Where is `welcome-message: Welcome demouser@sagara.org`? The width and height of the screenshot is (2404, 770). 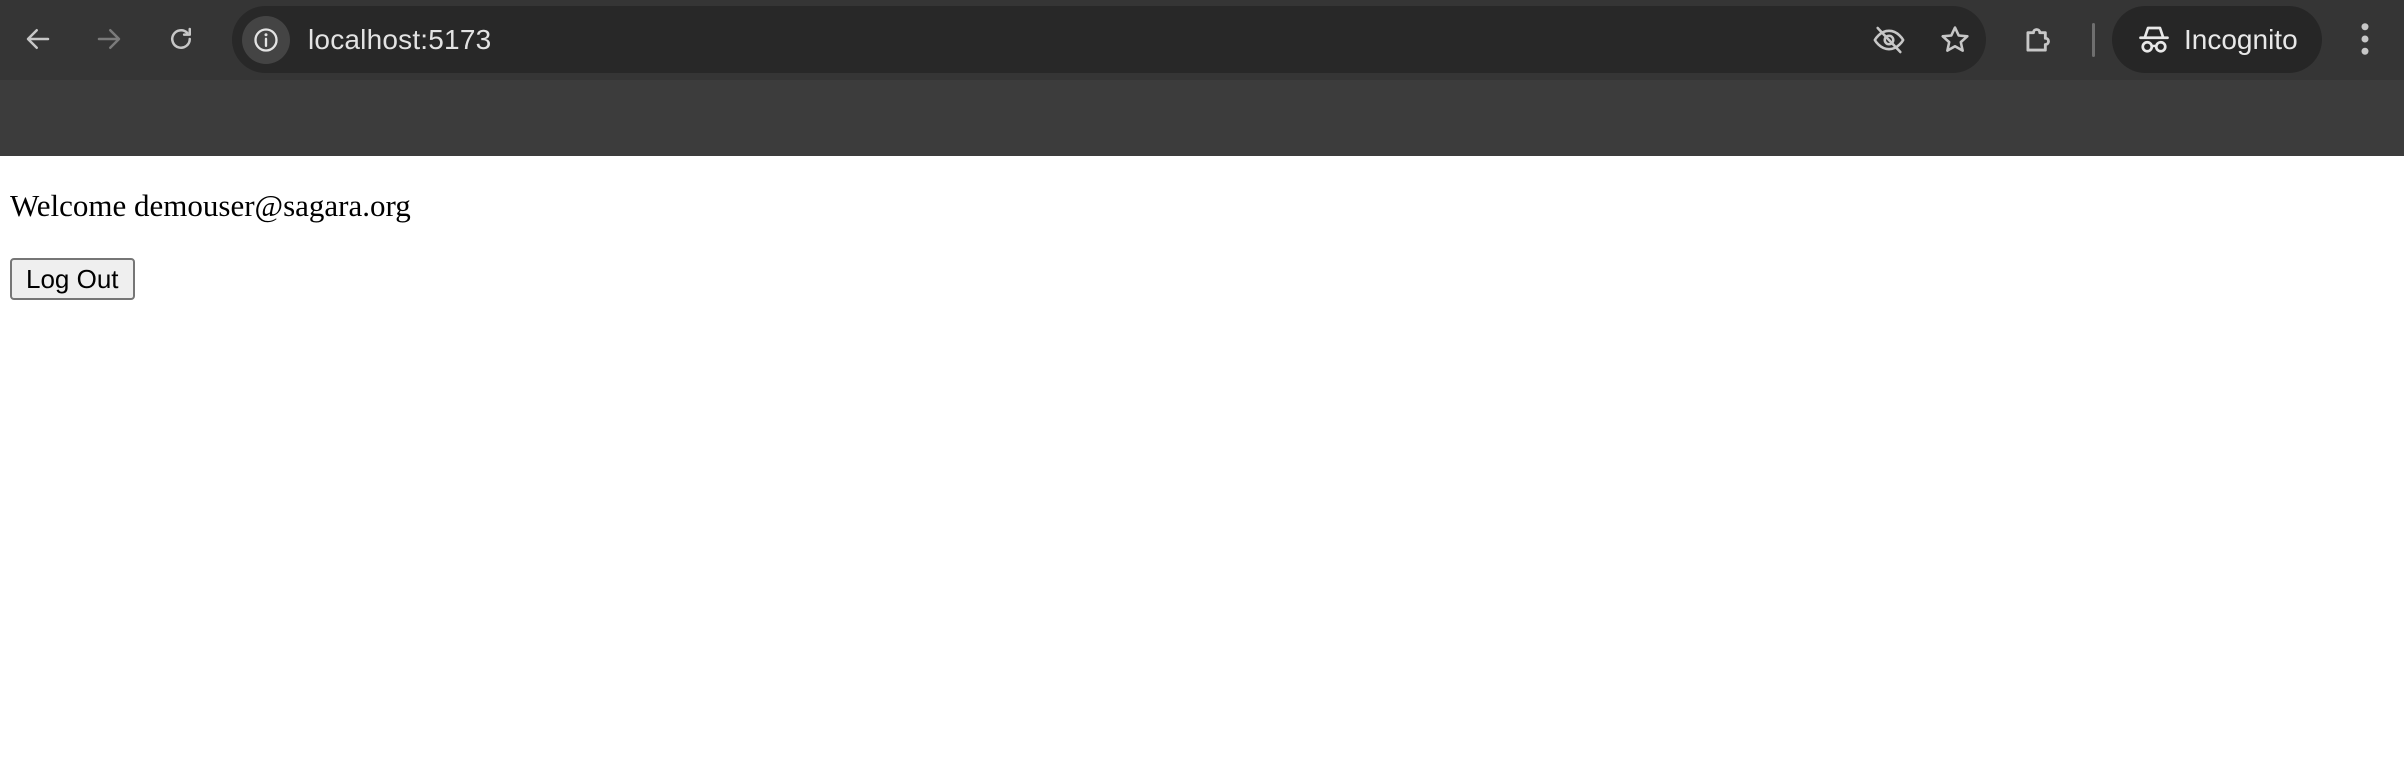 welcome-message: Welcome demouser@sagara.org is located at coordinates (210, 205).